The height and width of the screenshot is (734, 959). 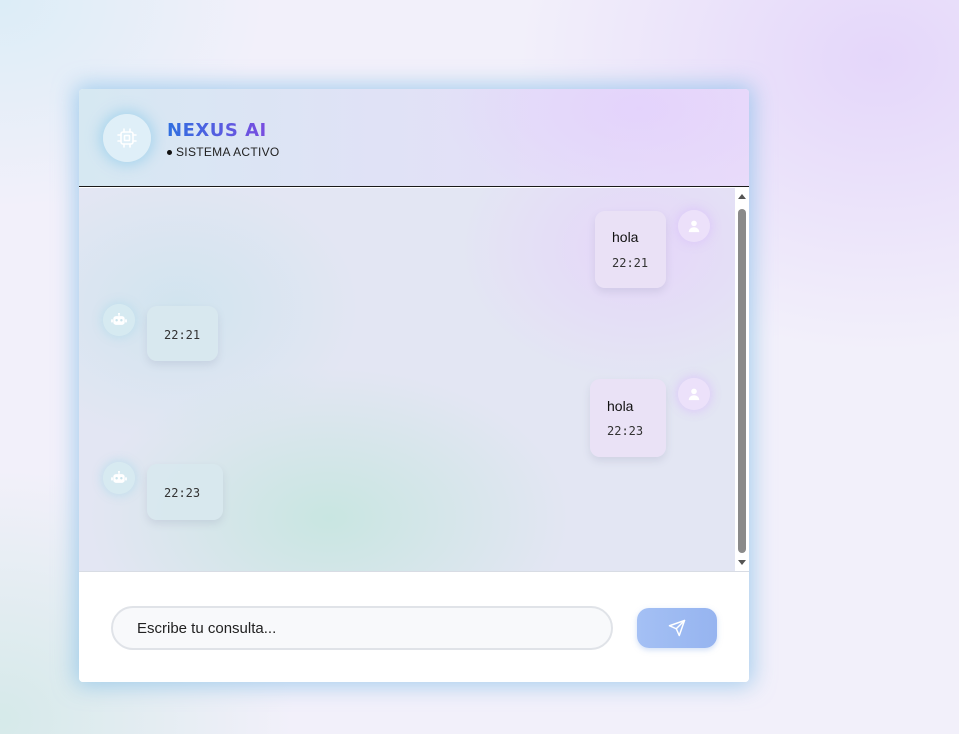 I want to click on scrollbar-thumb, so click(x=742, y=381).